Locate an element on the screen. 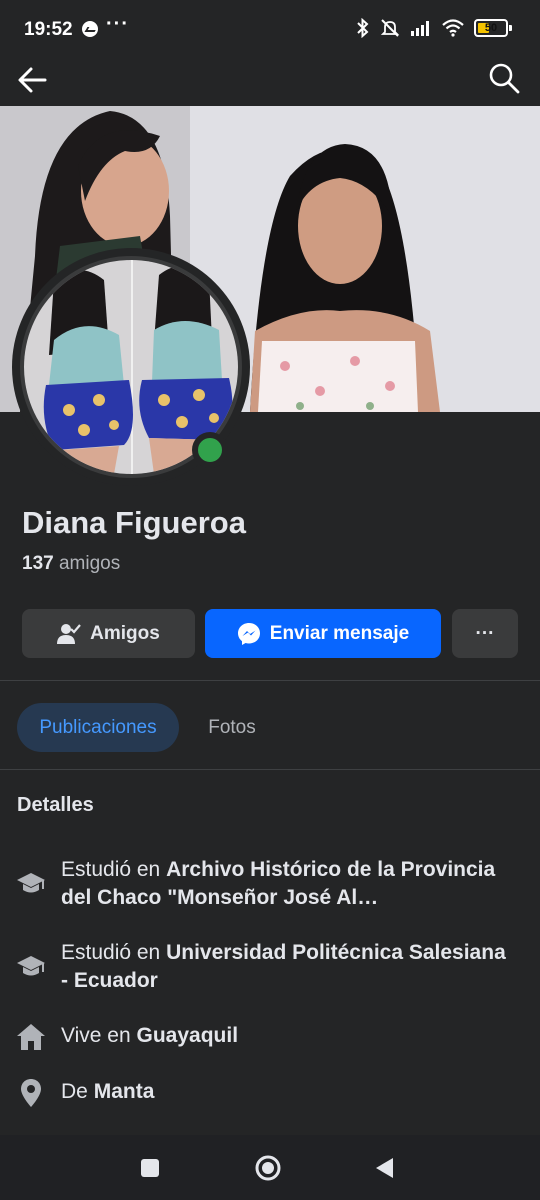  more-options-button: ··· is located at coordinates (485, 633).